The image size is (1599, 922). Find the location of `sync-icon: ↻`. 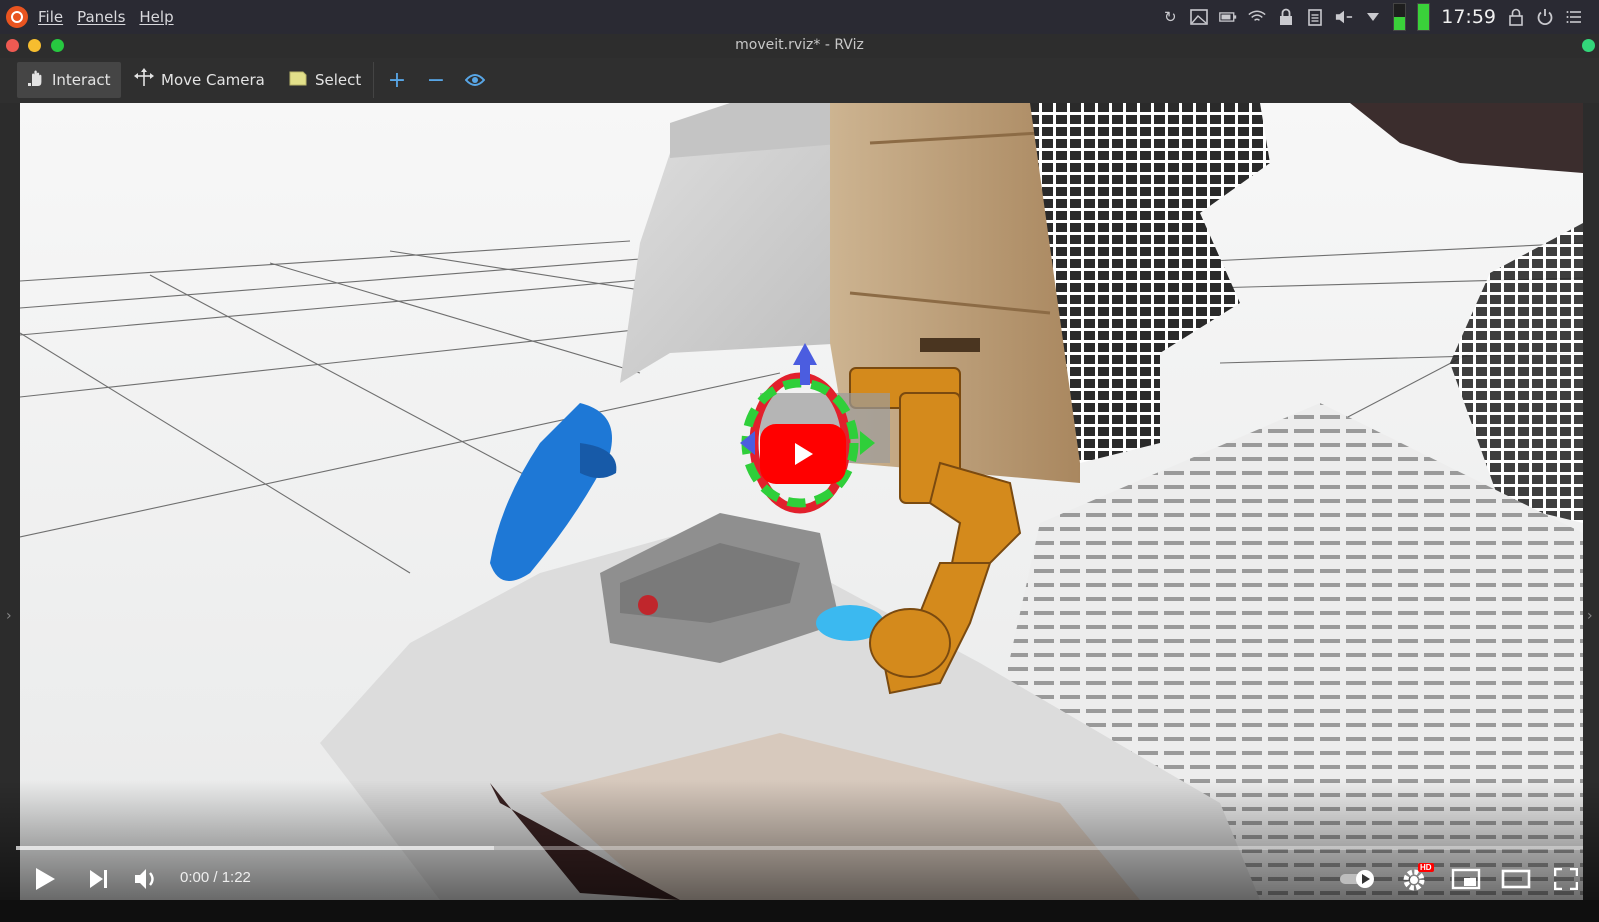

sync-icon: ↻ is located at coordinates (1170, 17).